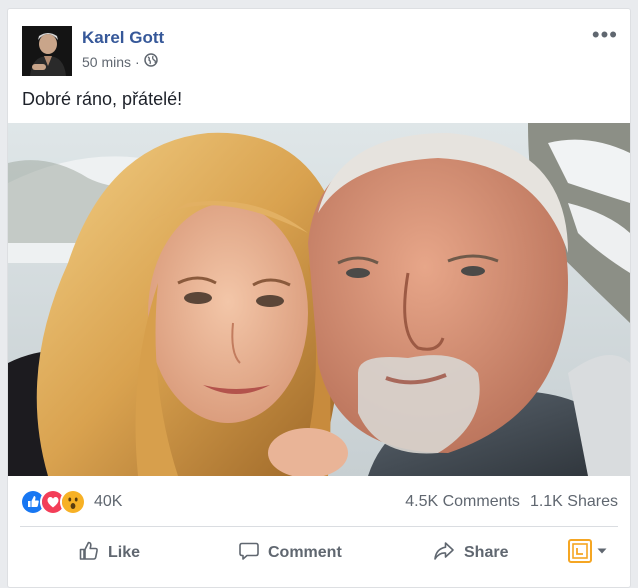  I want to click on engagement-counts: 4.5K Comments 1.1K Shares, so click(511, 502).